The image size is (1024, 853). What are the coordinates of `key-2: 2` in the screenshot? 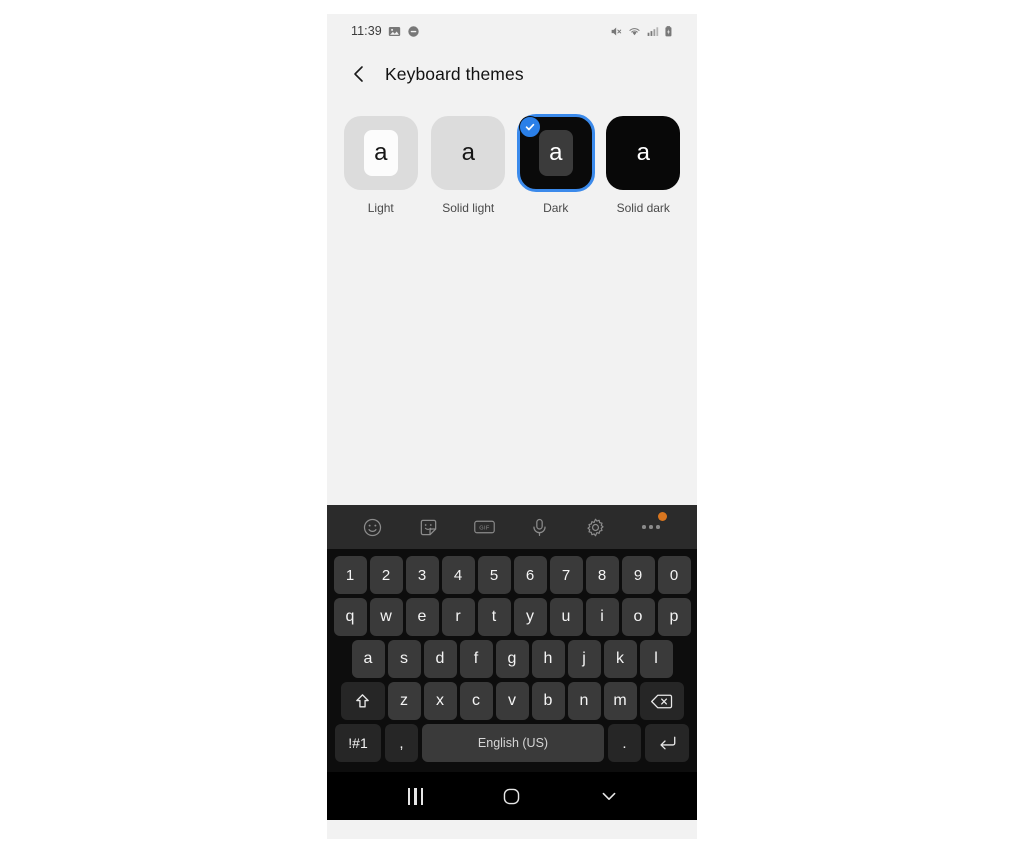 It's located at (386, 575).